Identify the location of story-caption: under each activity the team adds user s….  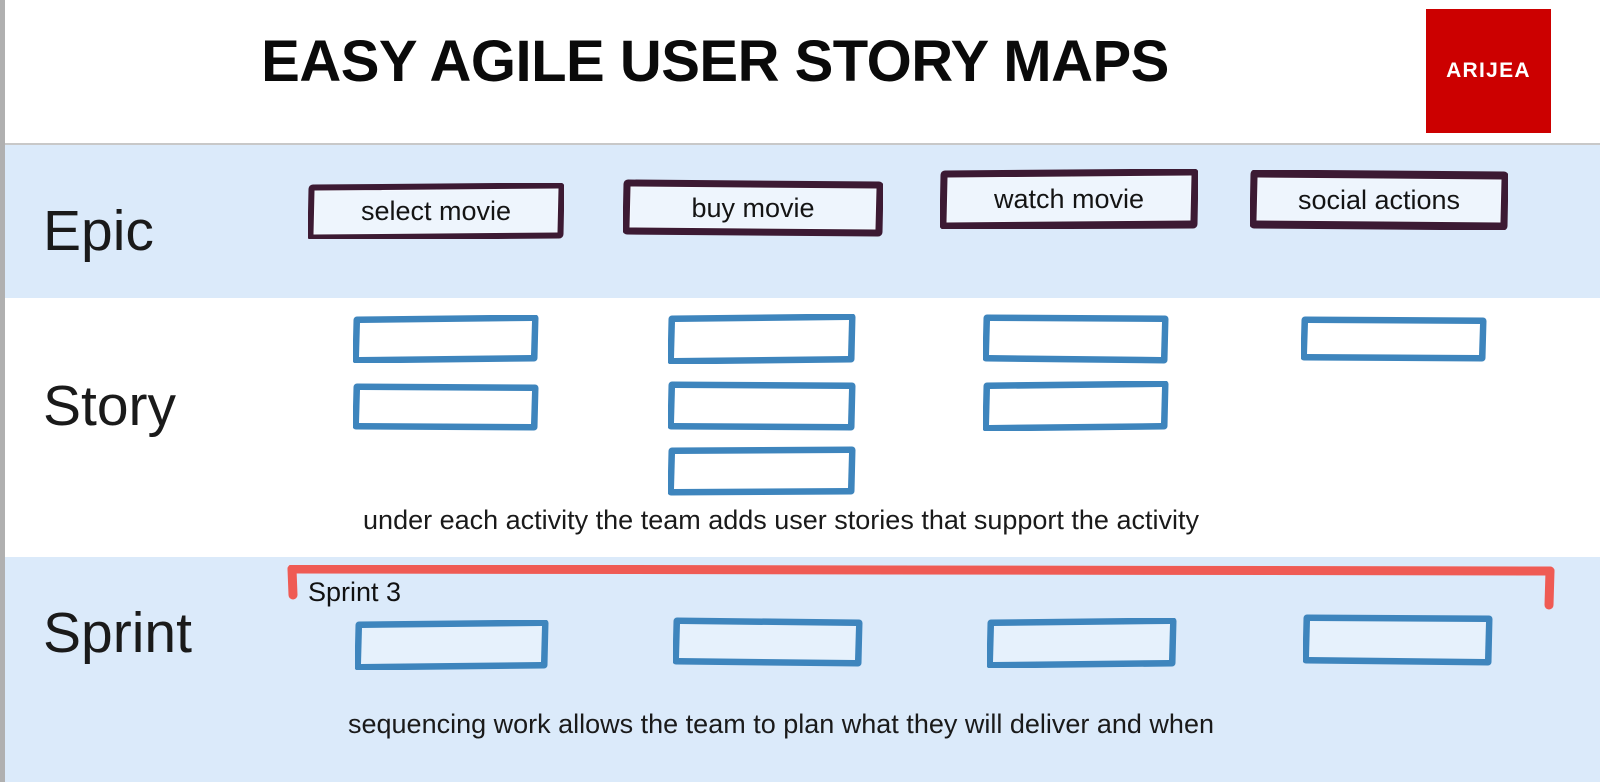
(781, 520).